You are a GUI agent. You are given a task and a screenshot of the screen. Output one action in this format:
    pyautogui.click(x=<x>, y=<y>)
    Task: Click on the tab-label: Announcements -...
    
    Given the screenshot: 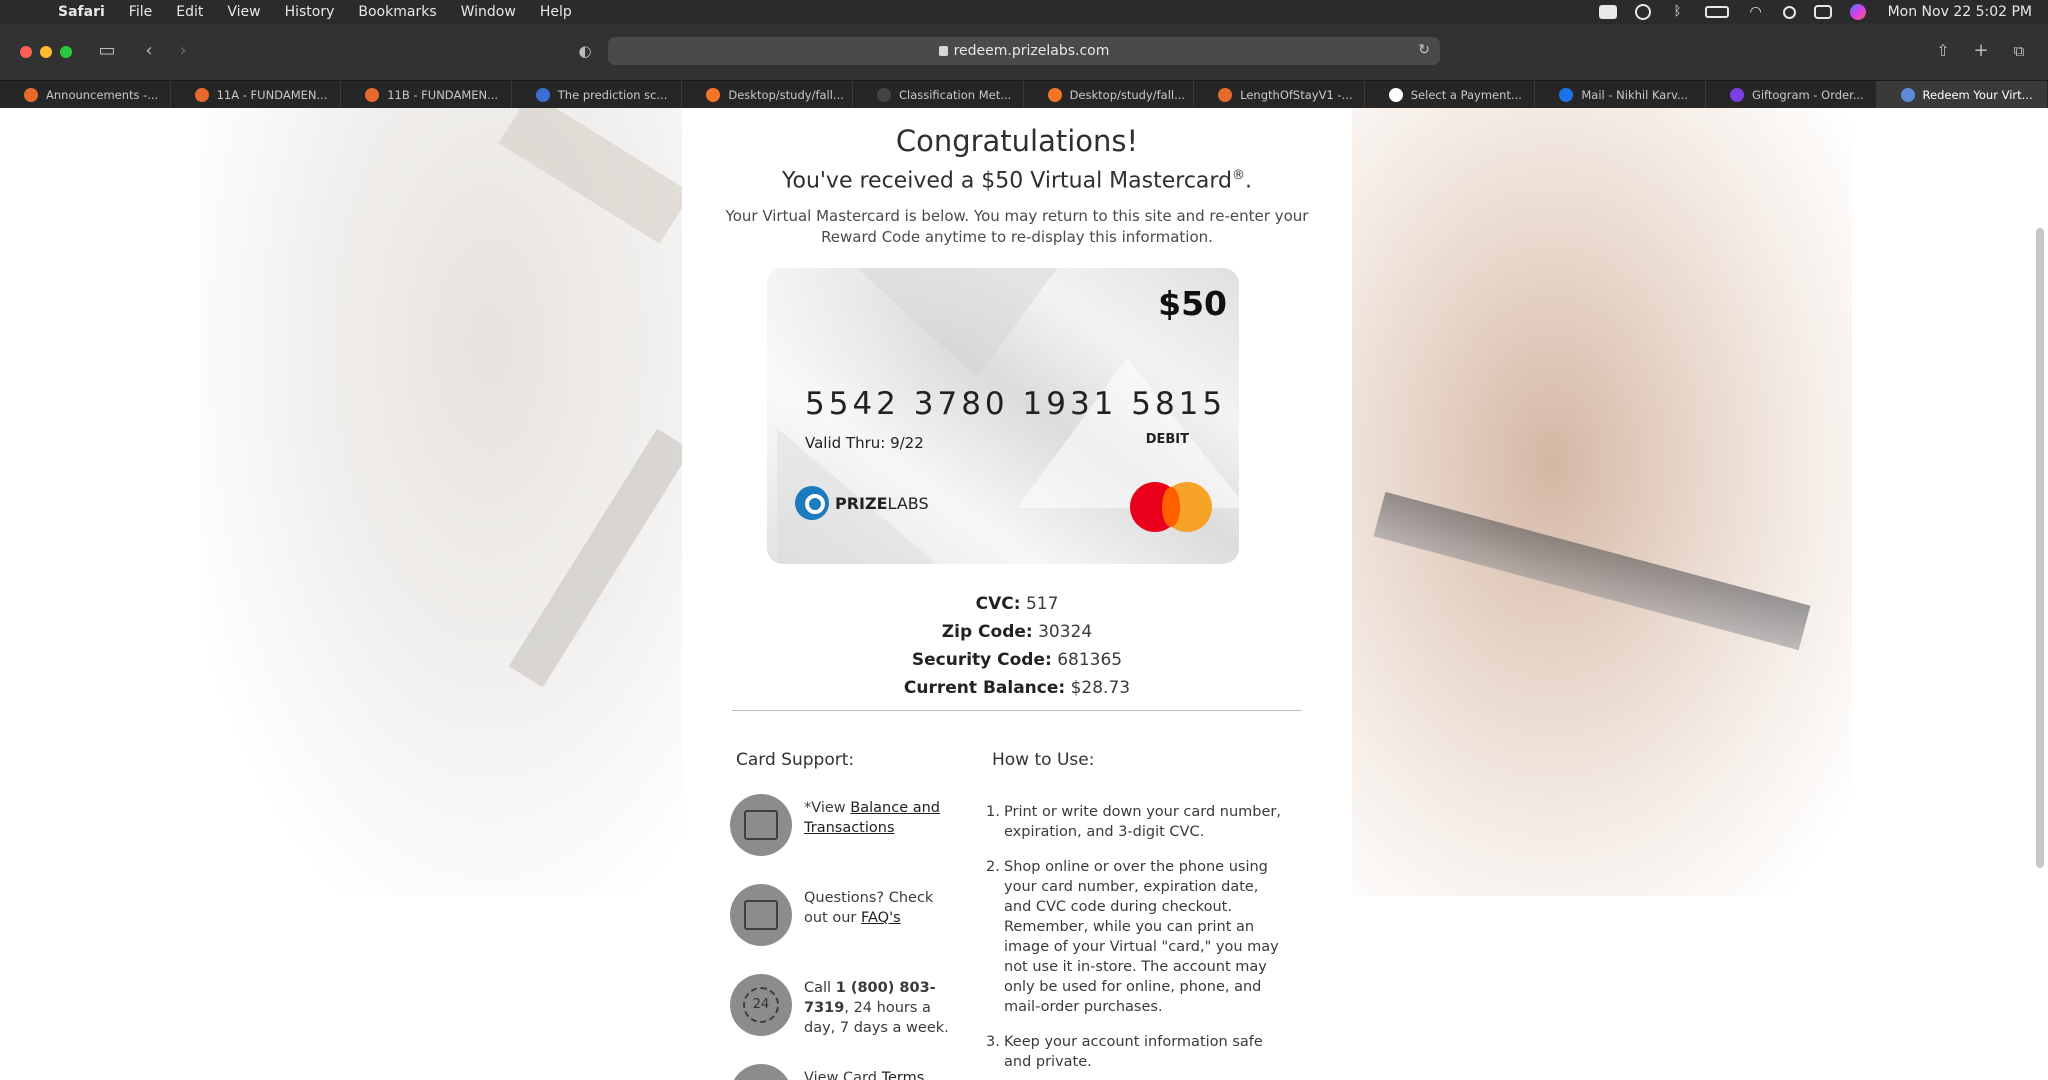 What is the action you would take?
    pyautogui.click(x=102, y=95)
    